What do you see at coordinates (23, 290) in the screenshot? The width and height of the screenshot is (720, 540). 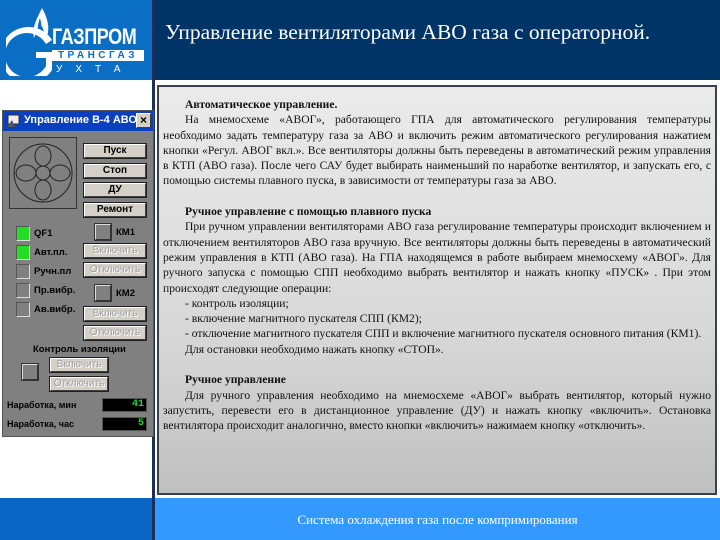 I see `indicator-pre-vibration` at bounding box center [23, 290].